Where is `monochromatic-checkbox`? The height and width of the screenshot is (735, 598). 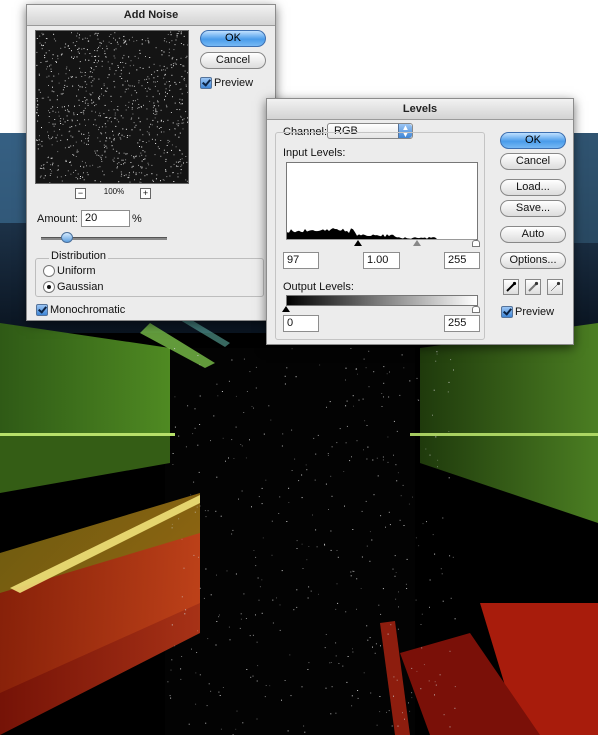
monochromatic-checkbox is located at coordinates (42, 310).